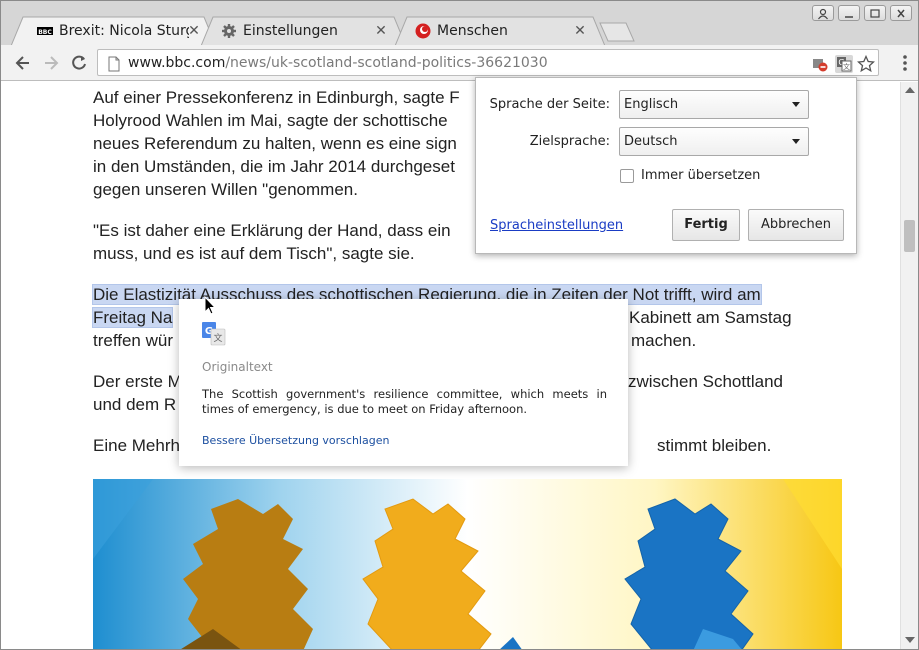 The height and width of the screenshot is (650, 919). Describe the element at coordinates (862, 13) in the screenshot. I see `window-controls` at that location.